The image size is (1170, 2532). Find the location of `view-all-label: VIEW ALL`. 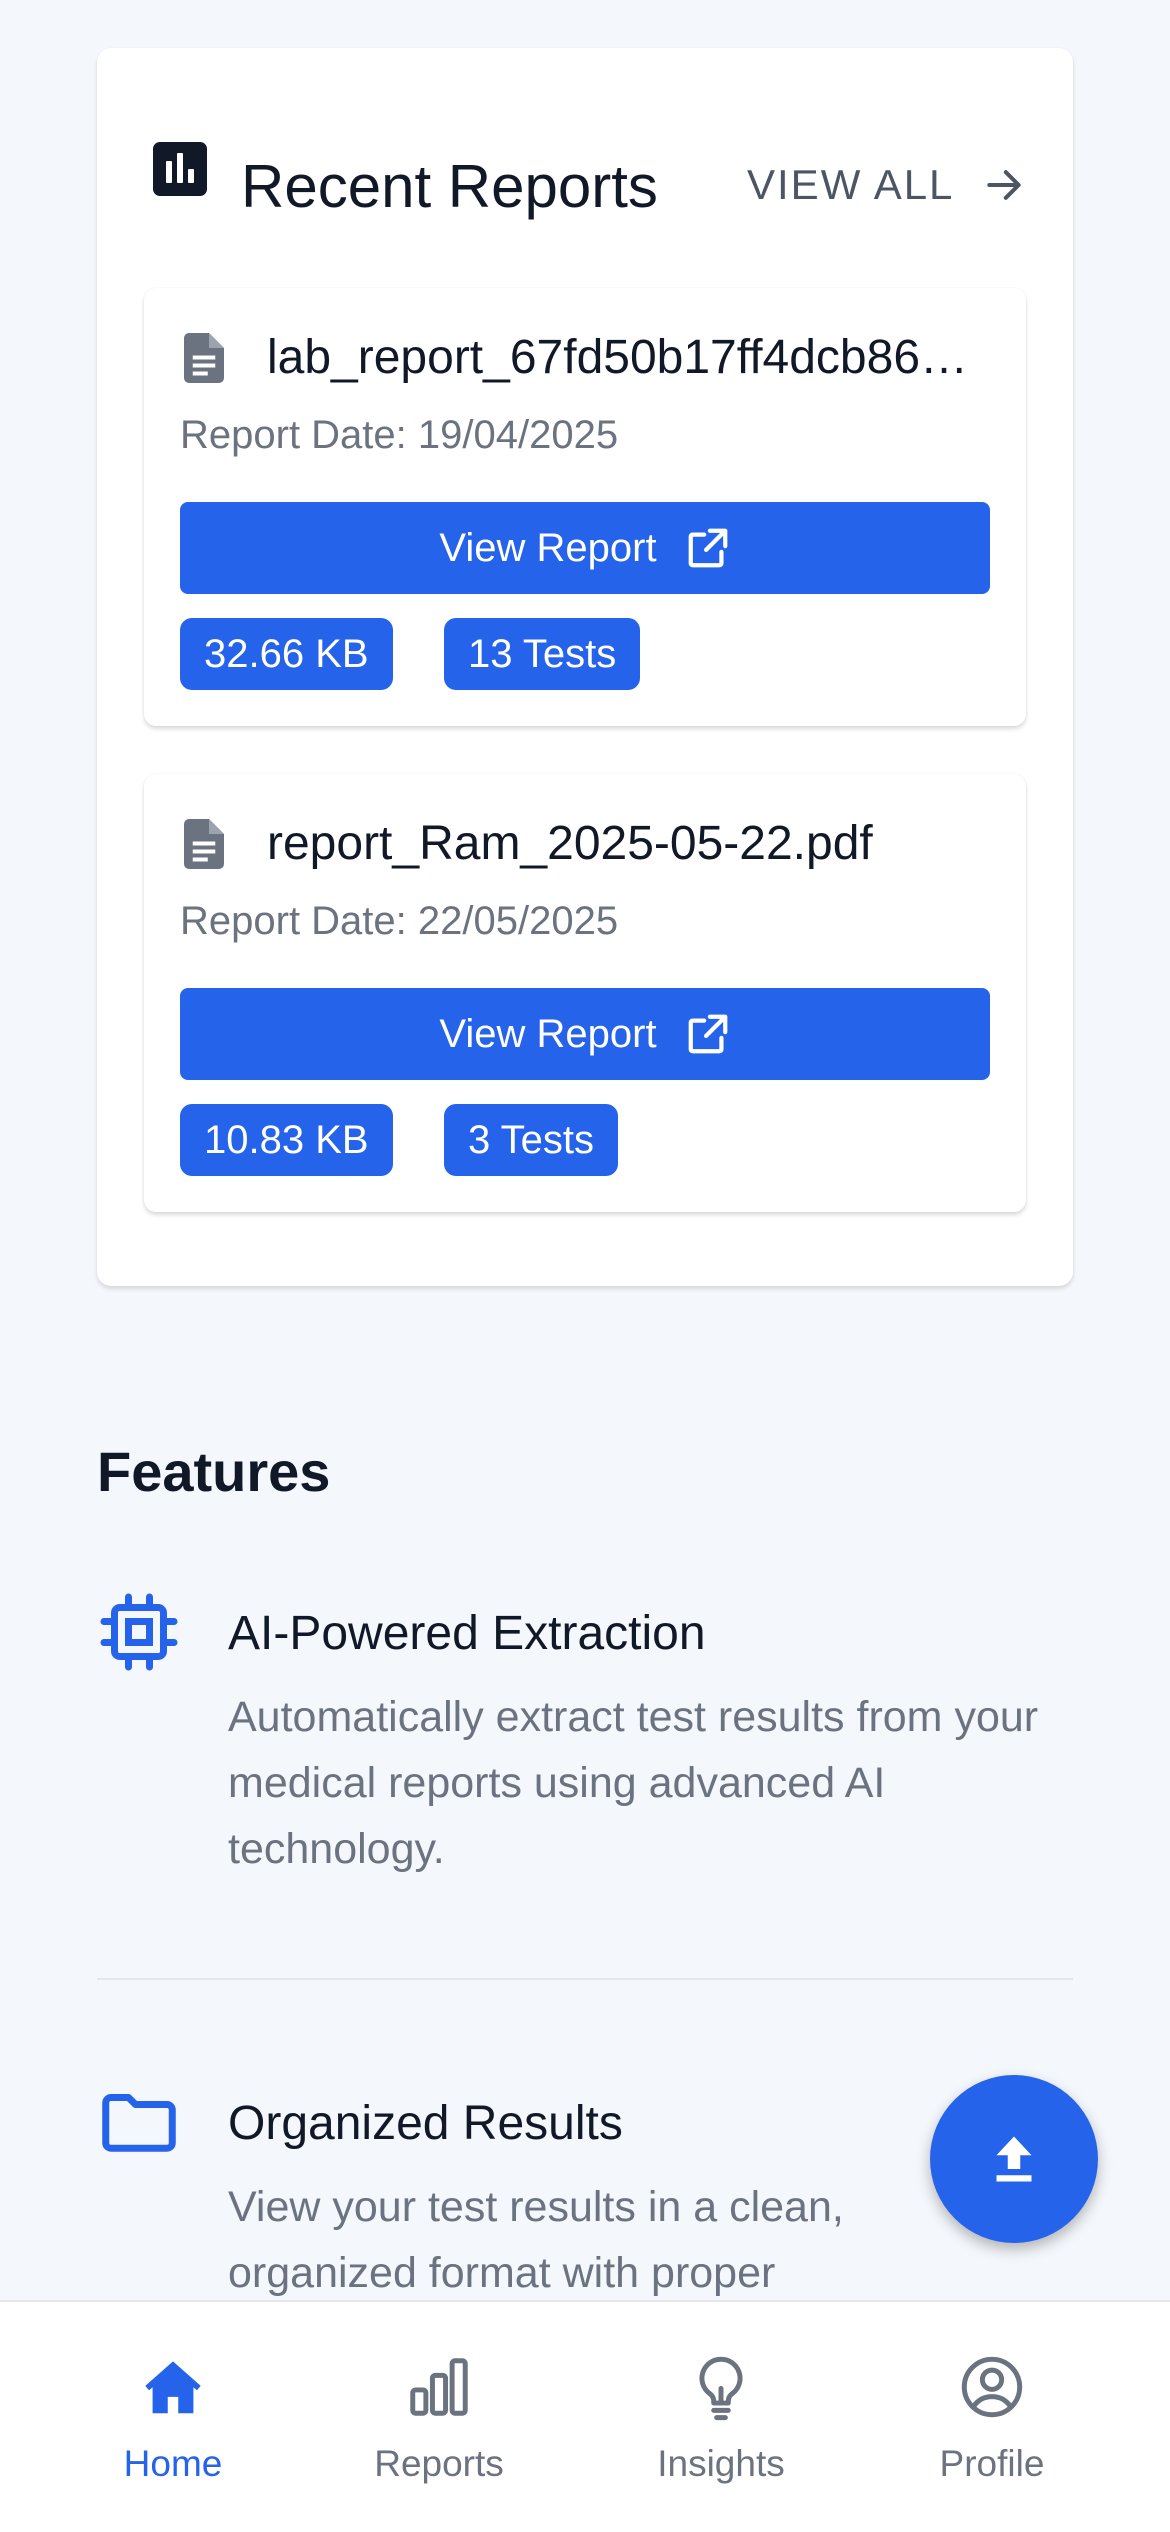

view-all-label: VIEW ALL is located at coordinates (851, 184).